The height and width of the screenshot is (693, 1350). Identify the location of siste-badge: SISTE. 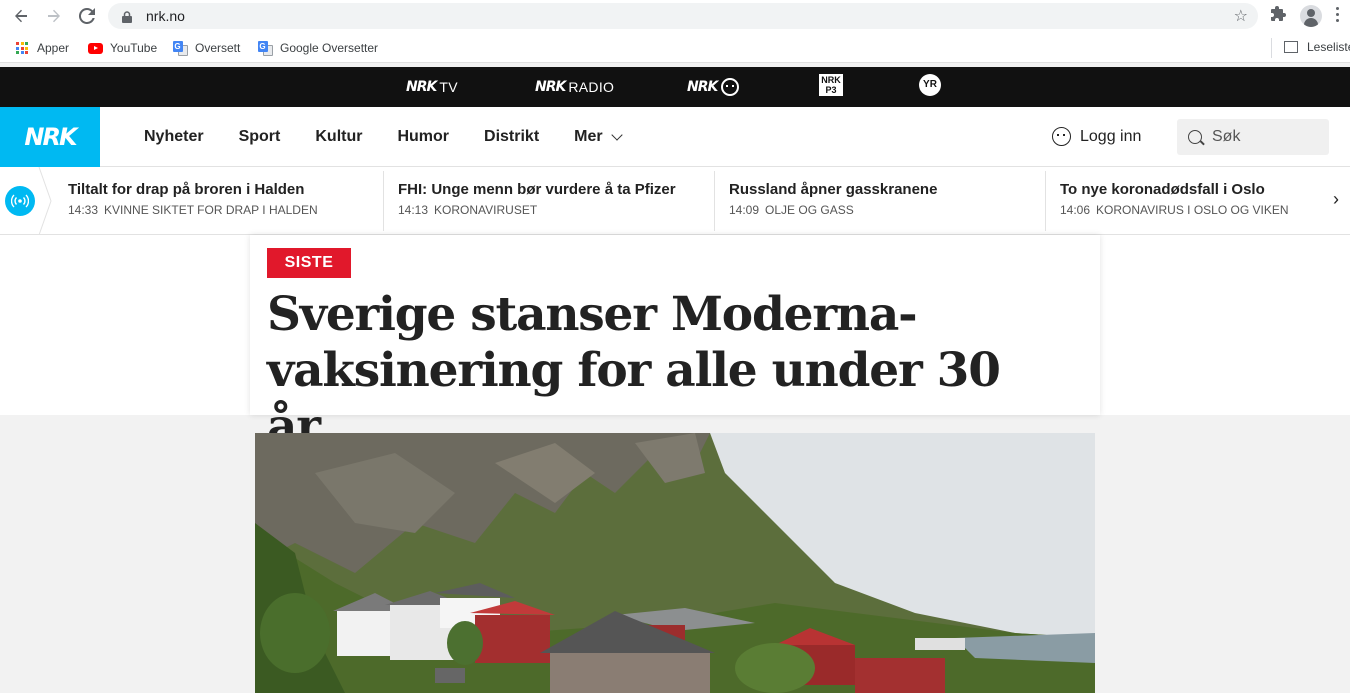
(309, 263).